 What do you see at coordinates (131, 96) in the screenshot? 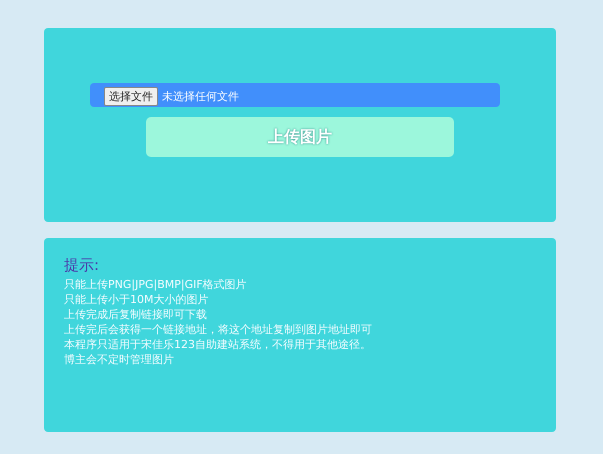
I see `choose-file-button: 选择文件` at bounding box center [131, 96].